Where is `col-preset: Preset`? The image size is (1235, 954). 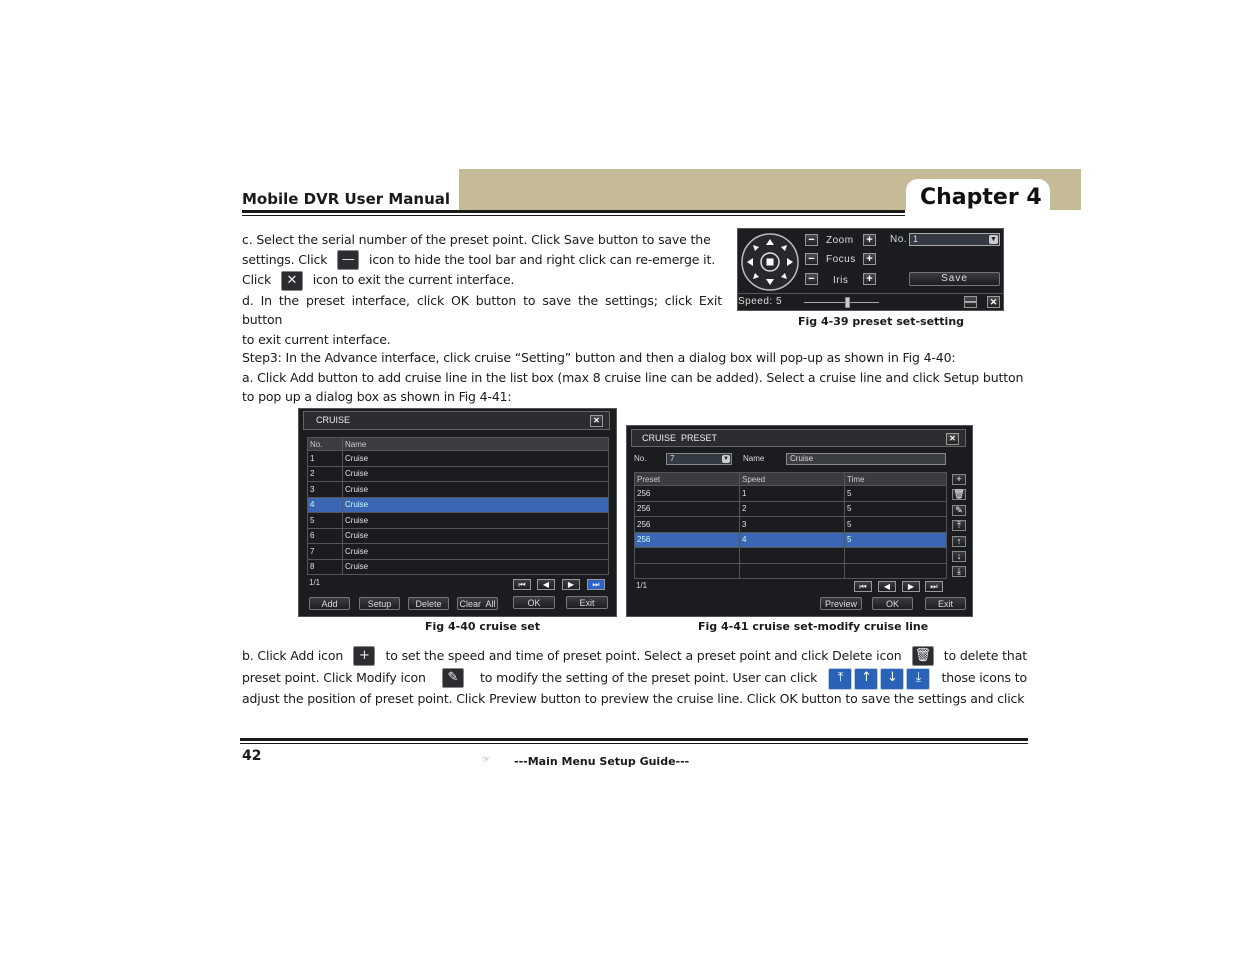 col-preset: Preset is located at coordinates (687, 479).